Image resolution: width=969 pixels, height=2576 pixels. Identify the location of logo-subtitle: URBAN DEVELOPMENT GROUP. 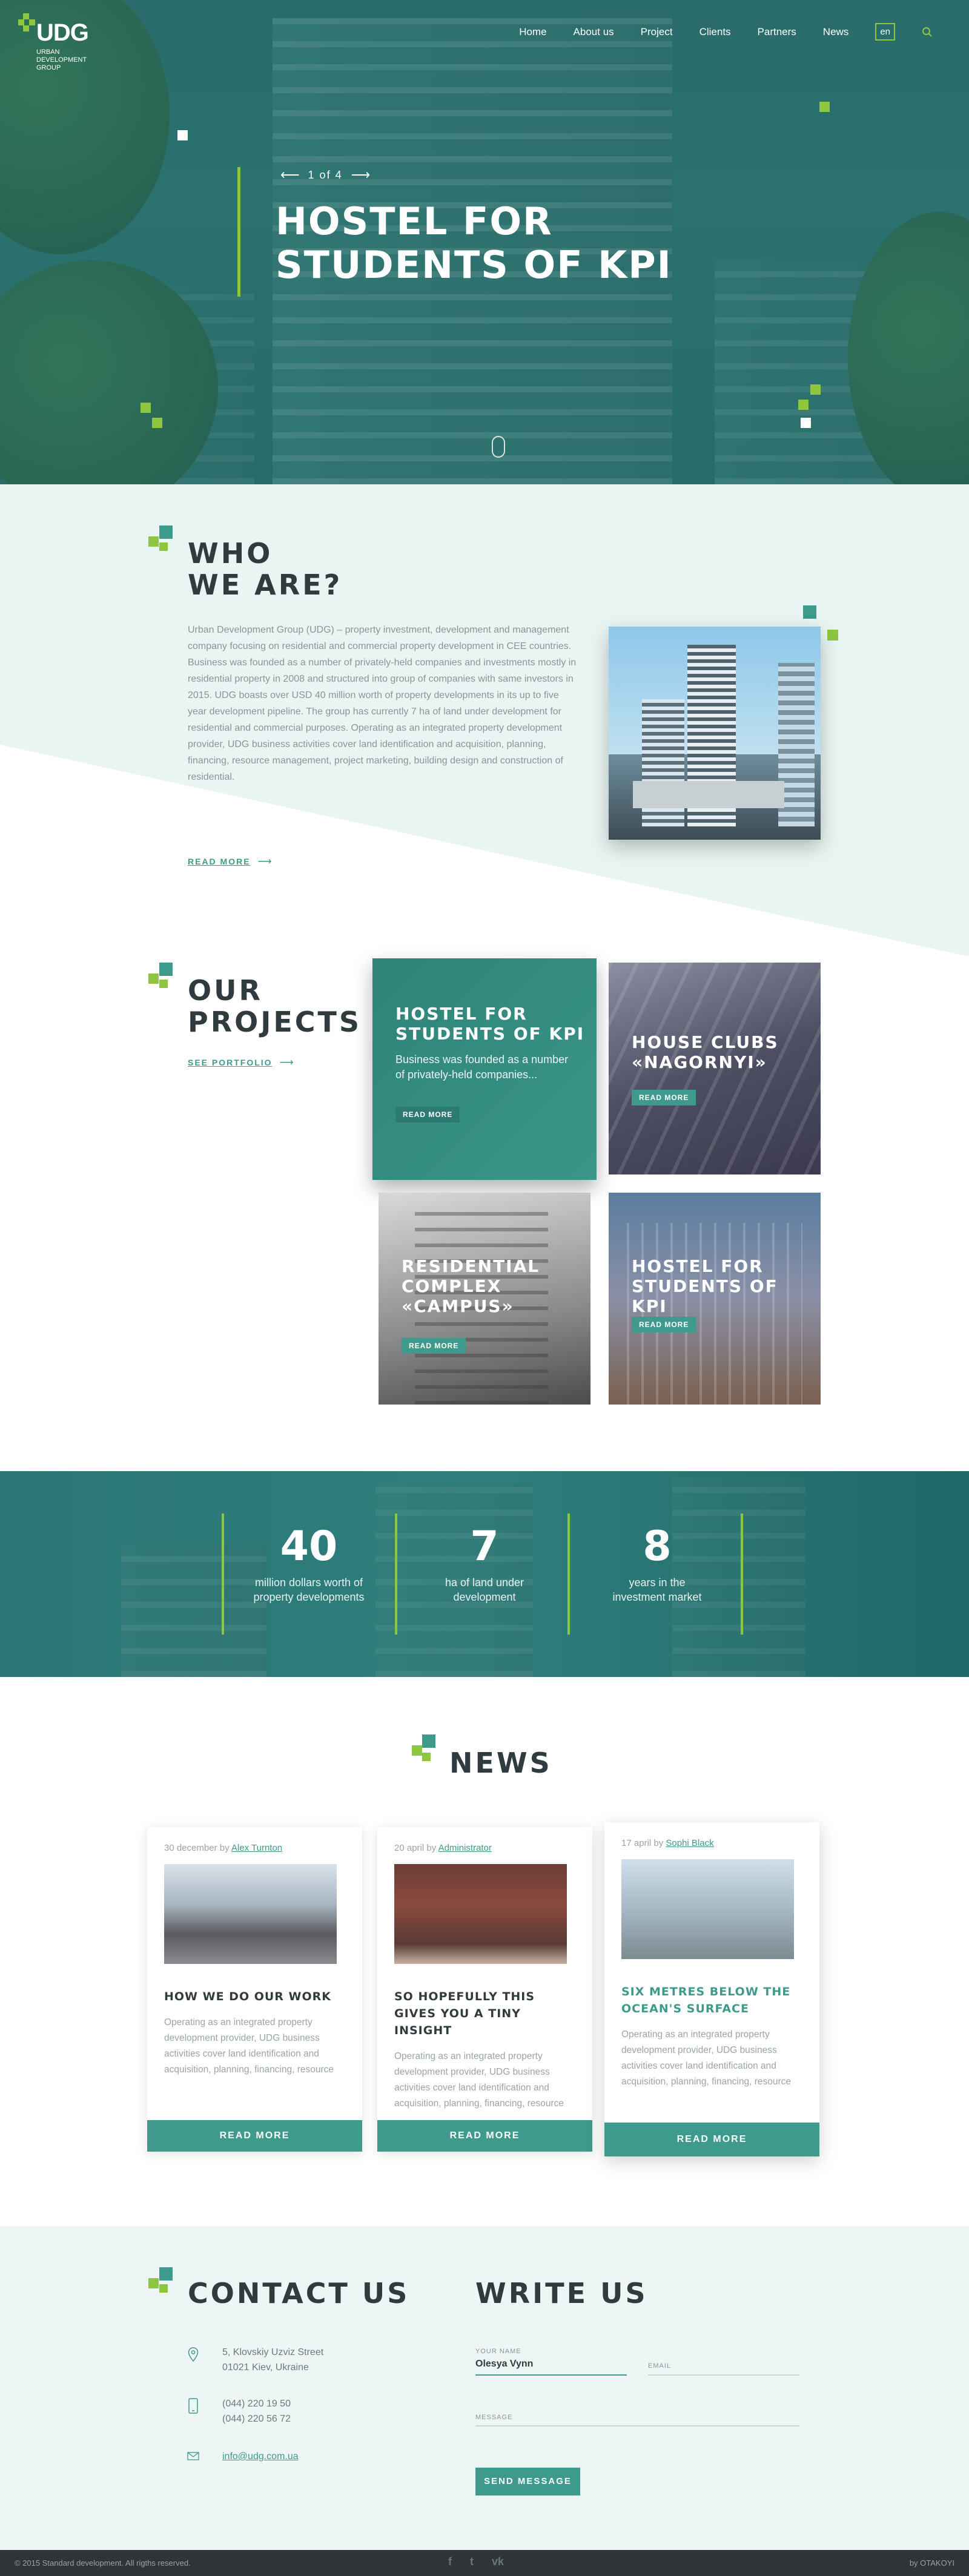
(61, 59).